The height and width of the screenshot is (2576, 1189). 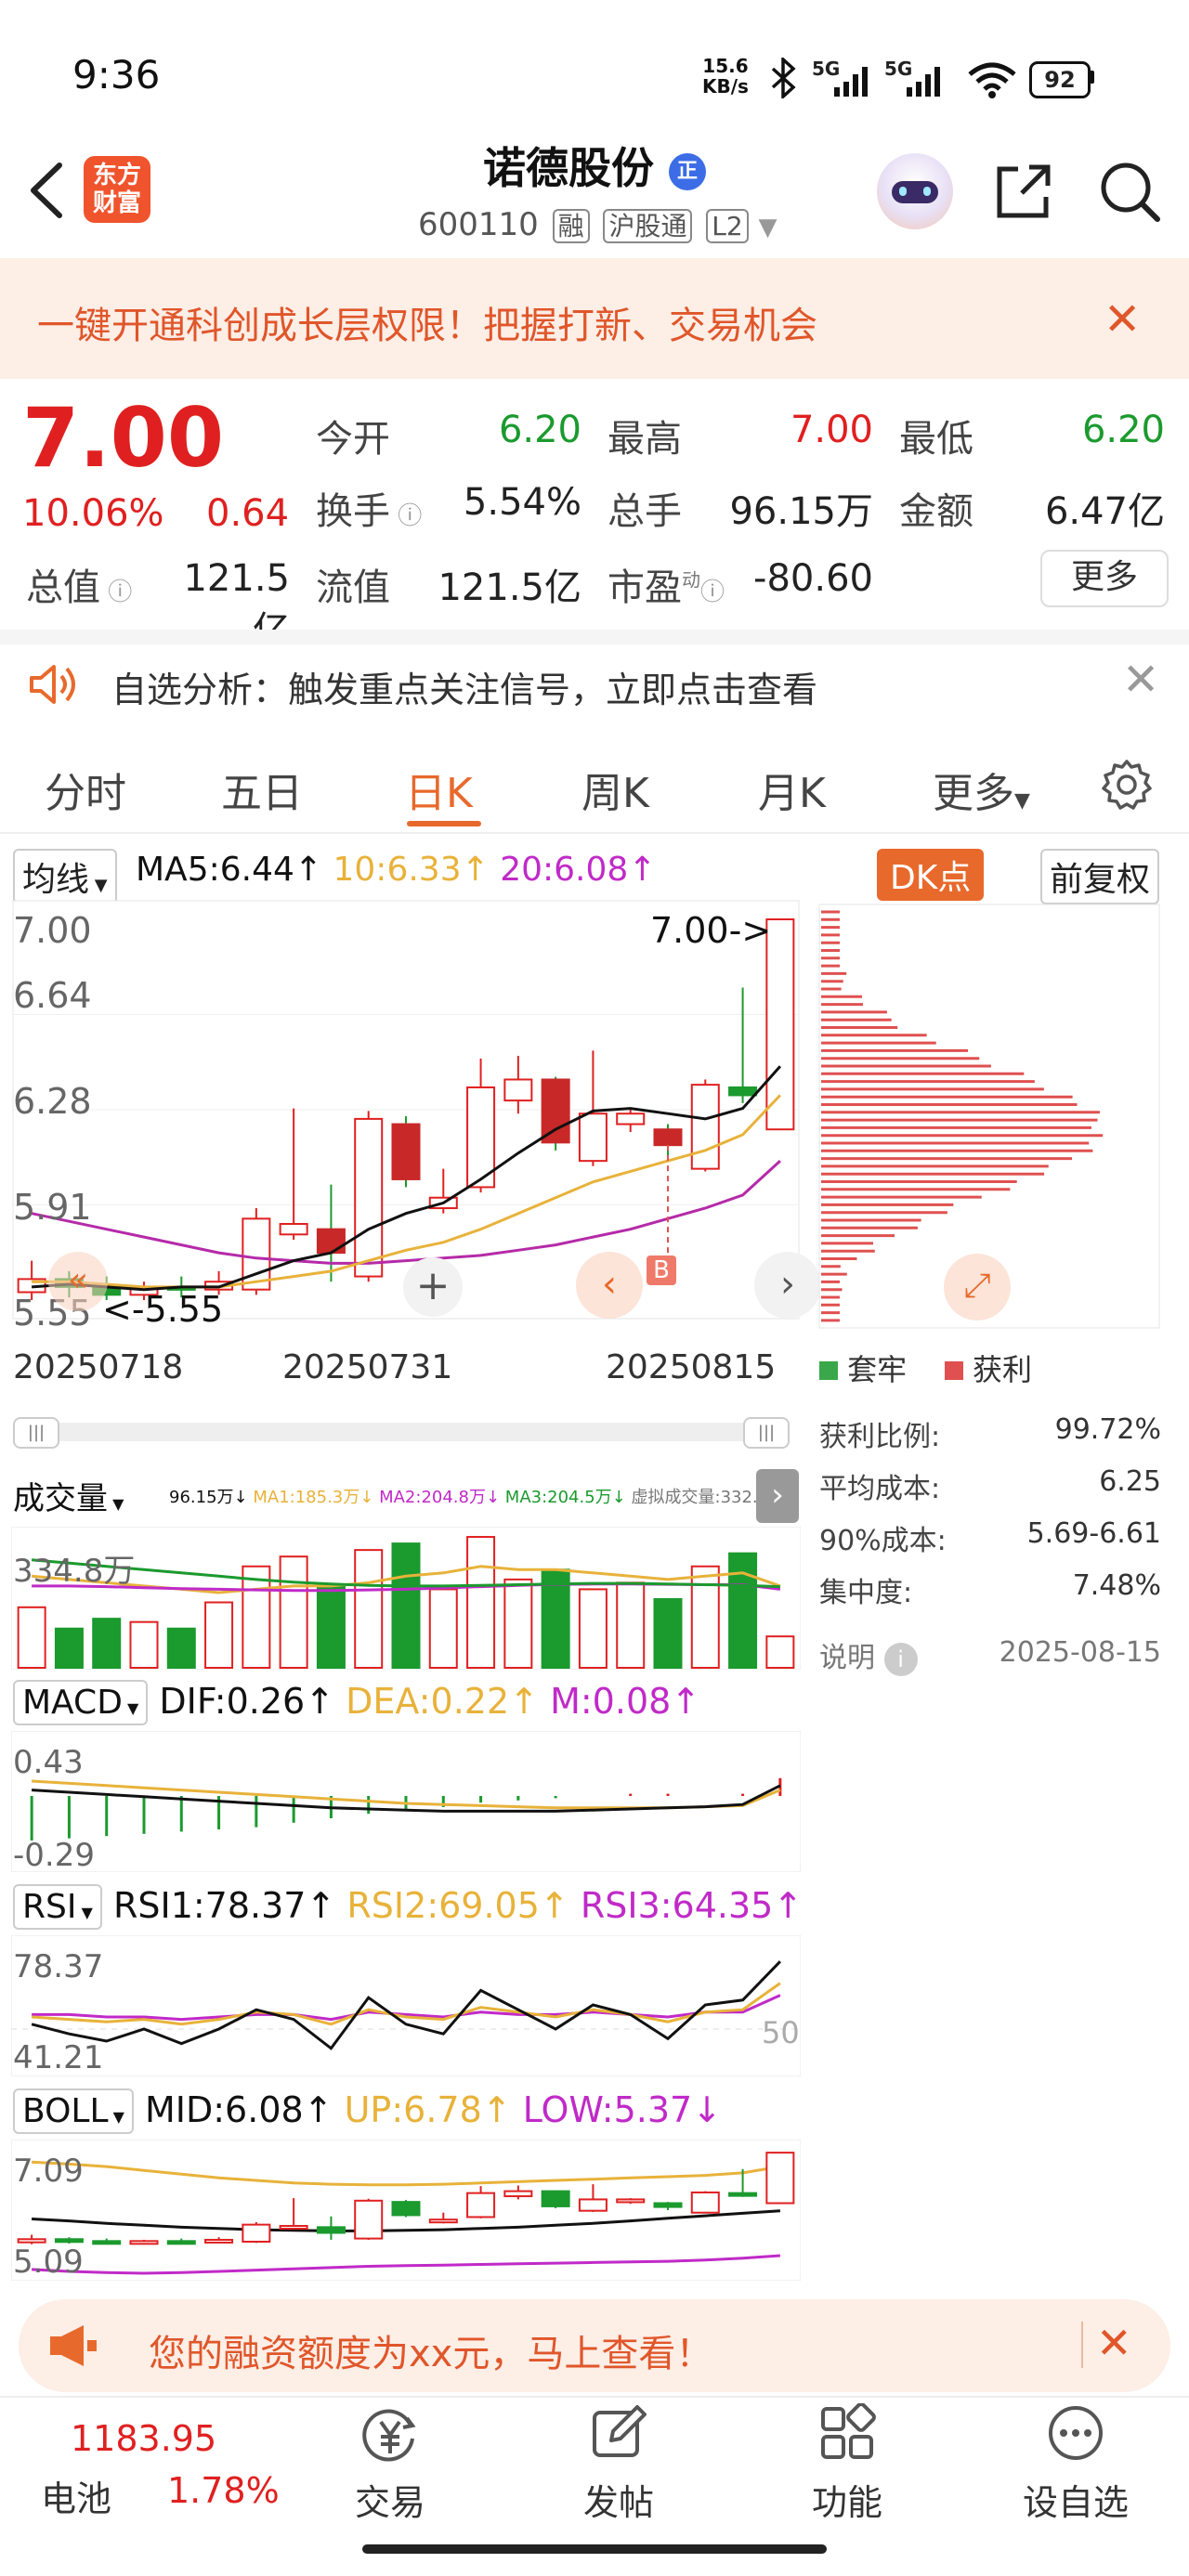 What do you see at coordinates (1075, 2433) in the screenshot?
I see `more-dots-icon` at bounding box center [1075, 2433].